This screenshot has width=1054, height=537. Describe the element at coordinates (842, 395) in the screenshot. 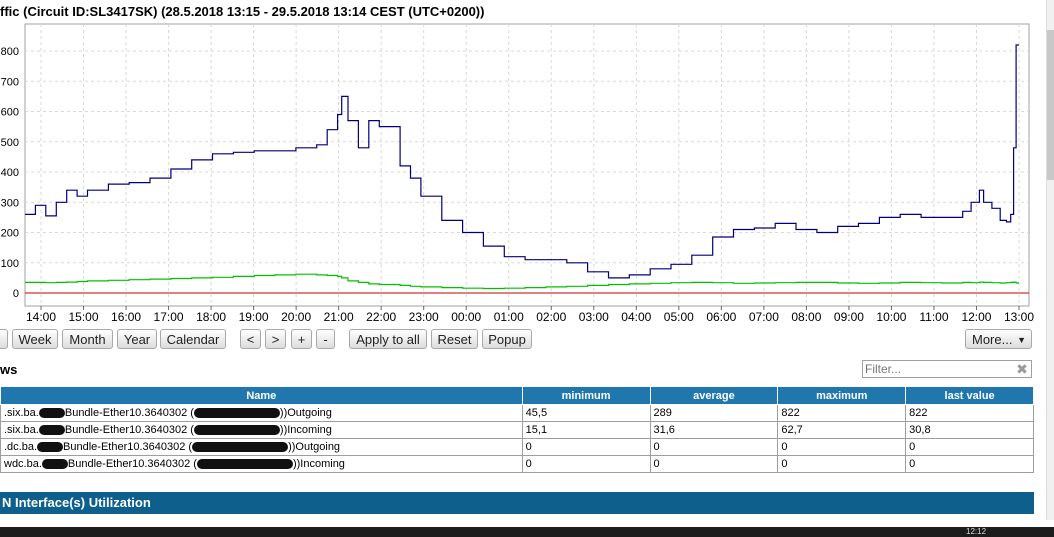

I see `column-header-maximum: maximum` at that location.